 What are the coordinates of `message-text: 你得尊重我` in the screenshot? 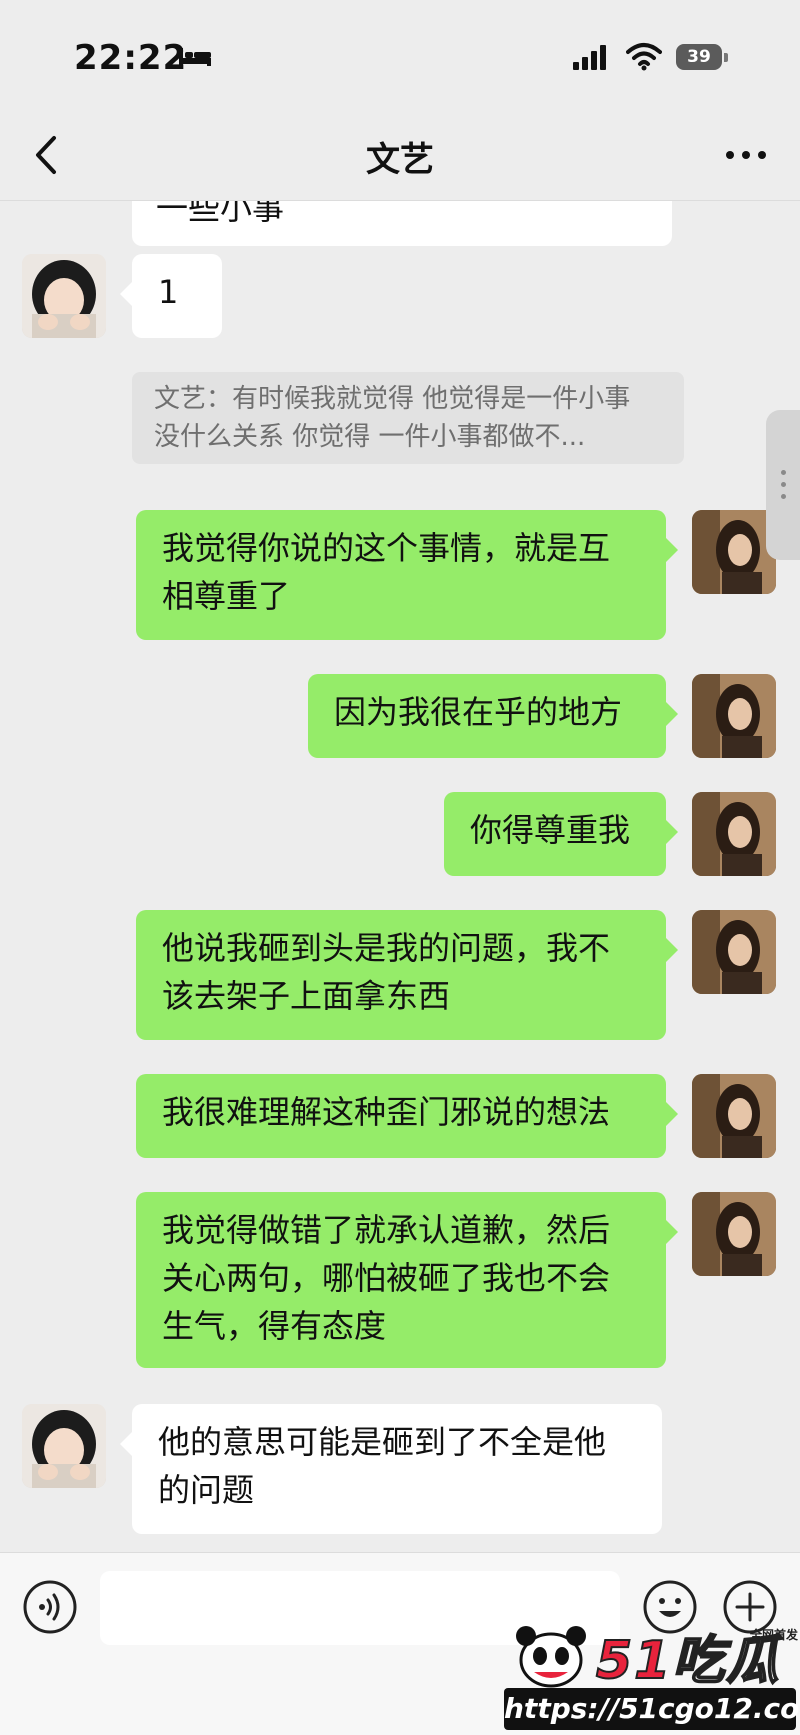 It's located at (550, 830).